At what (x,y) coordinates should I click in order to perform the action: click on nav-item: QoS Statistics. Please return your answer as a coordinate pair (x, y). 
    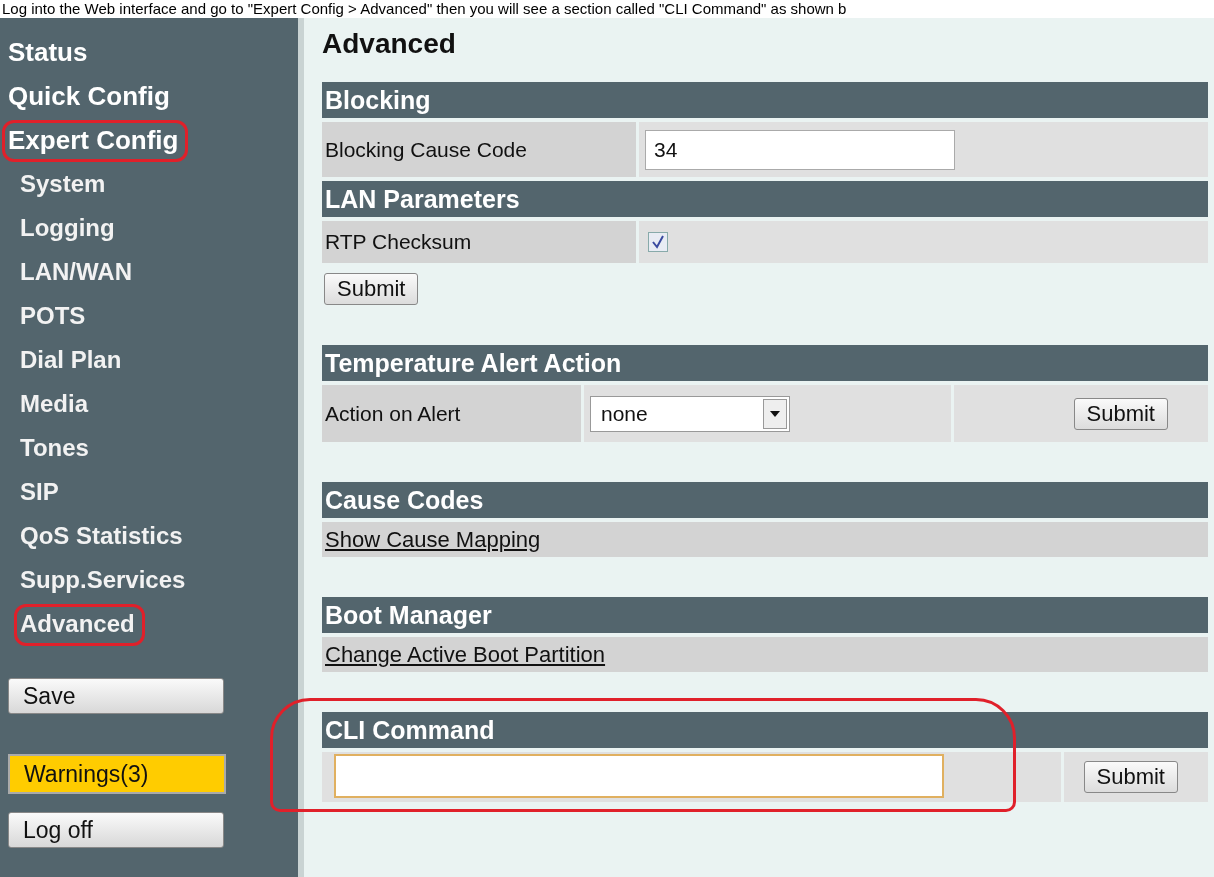
    Looking at the image, I should click on (101, 535).